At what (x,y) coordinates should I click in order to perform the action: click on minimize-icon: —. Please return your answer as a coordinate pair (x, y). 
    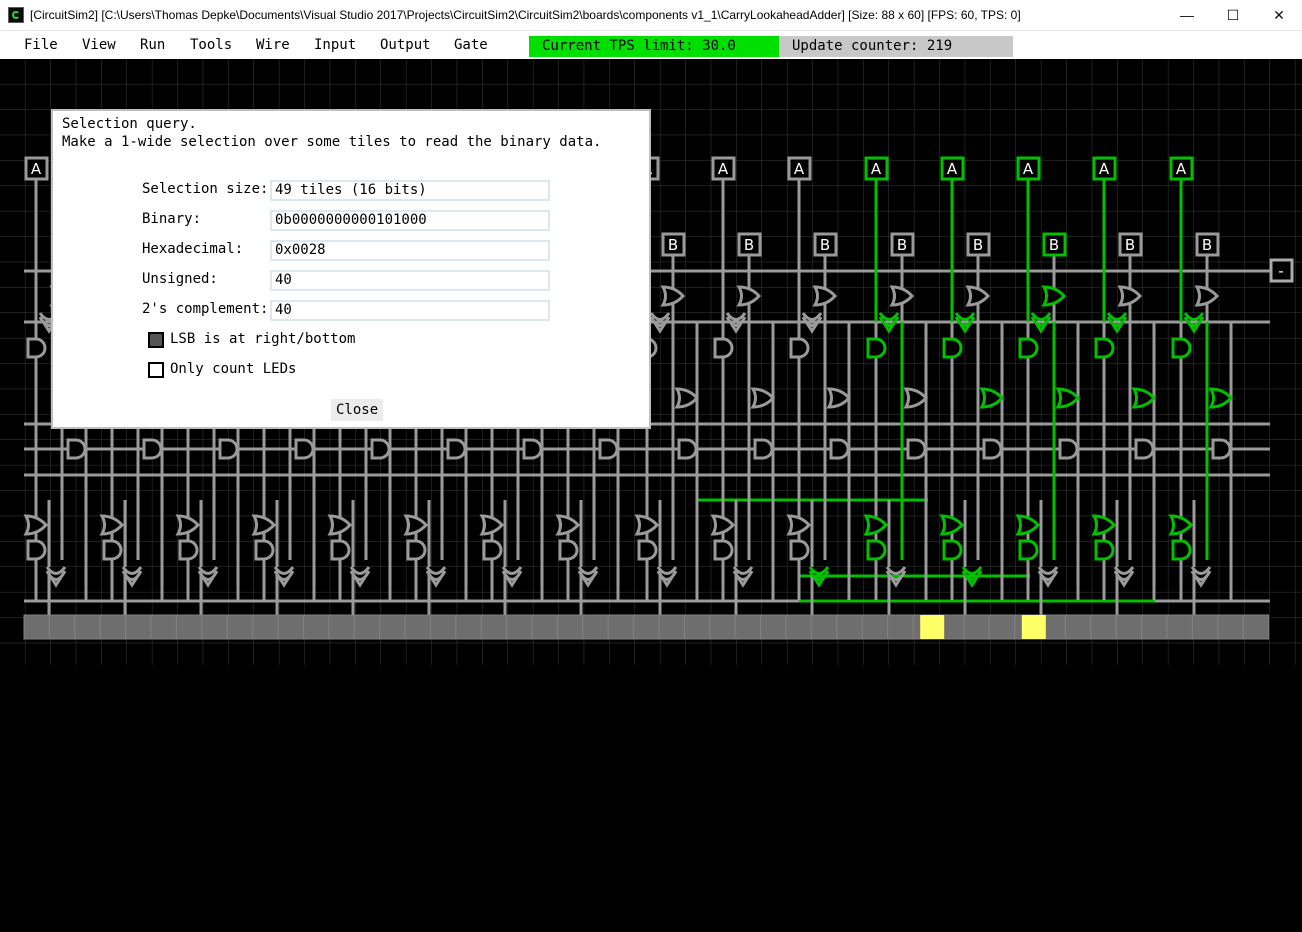
    Looking at the image, I should click on (1187, 15).